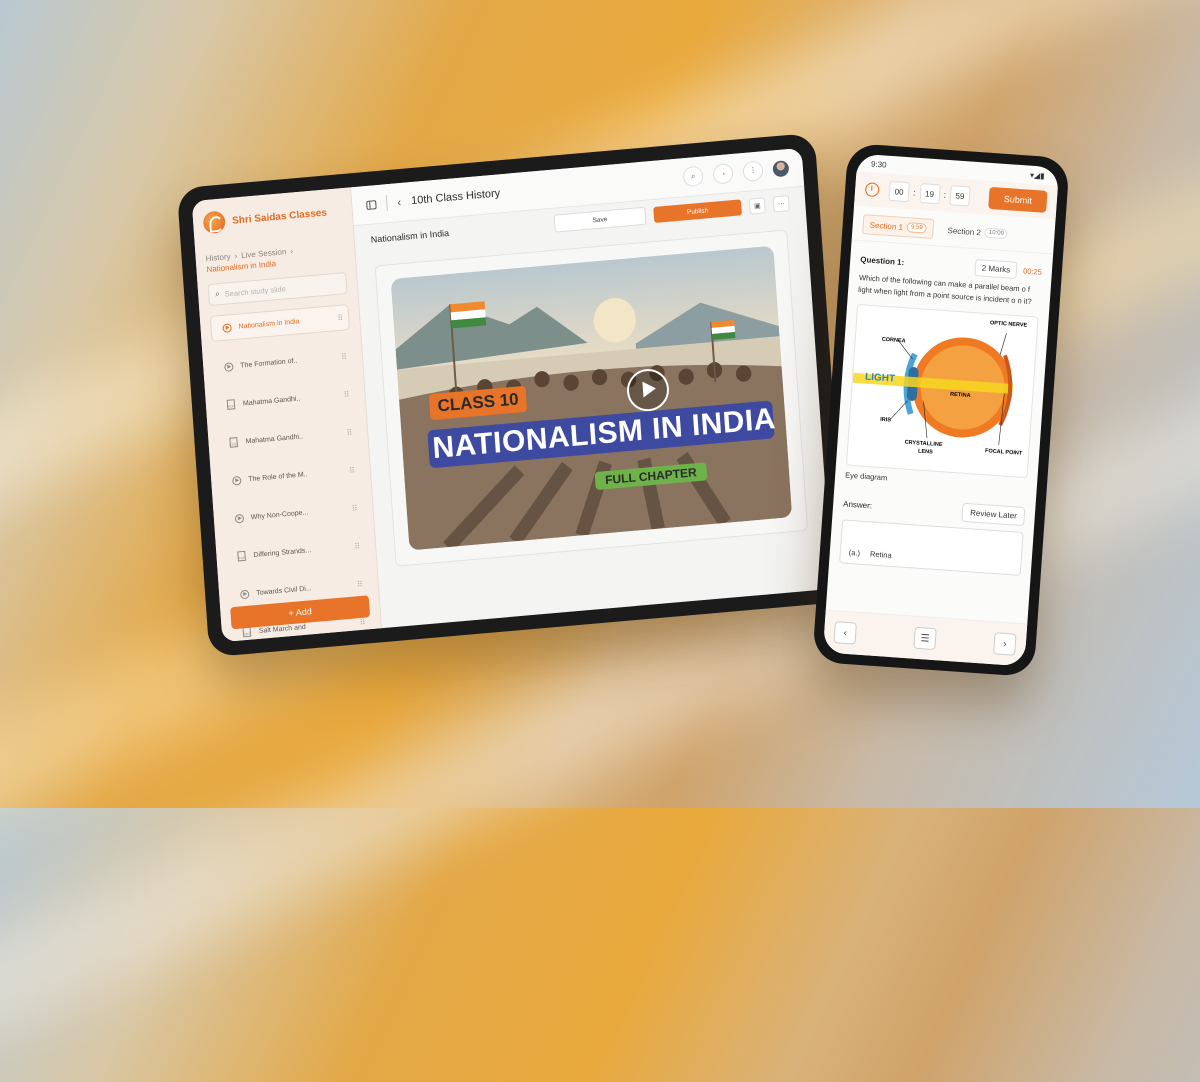 The width and height of the screenshot is (1200, 1082). What do you see at coordinates (996, 233) in the screenshot?
I see `tab-time-badge: 10:00` at bounding box center [996, 233].